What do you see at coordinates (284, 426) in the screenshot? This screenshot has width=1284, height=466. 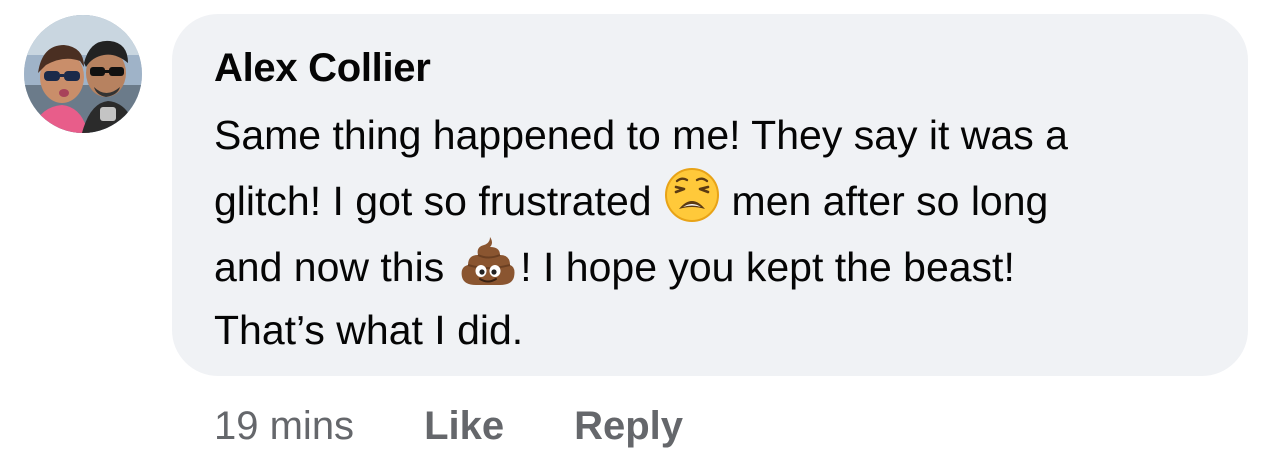 I see `comment-timestamp: 19 mins` at bounding box center [284, 426].